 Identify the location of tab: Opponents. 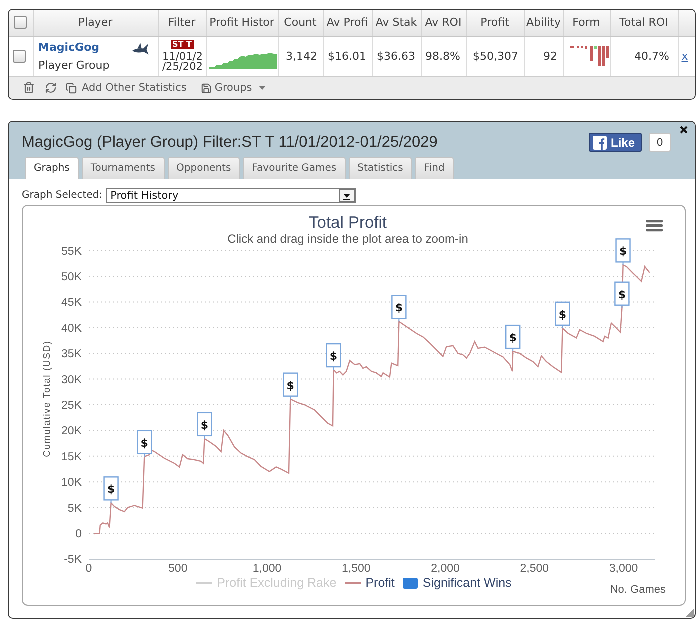
(204, 168).